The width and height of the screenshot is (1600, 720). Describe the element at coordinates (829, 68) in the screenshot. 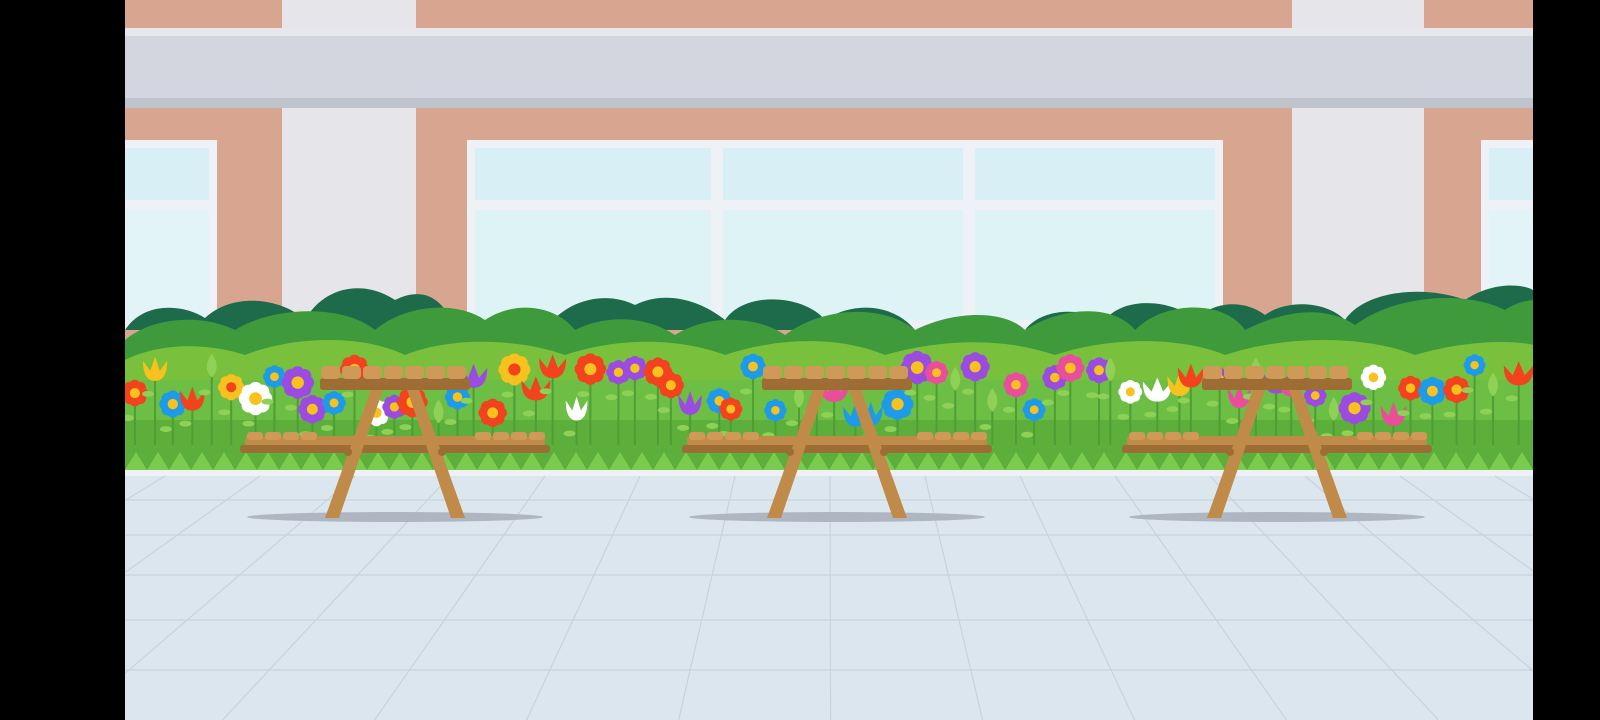

I see `ledge` at that location.